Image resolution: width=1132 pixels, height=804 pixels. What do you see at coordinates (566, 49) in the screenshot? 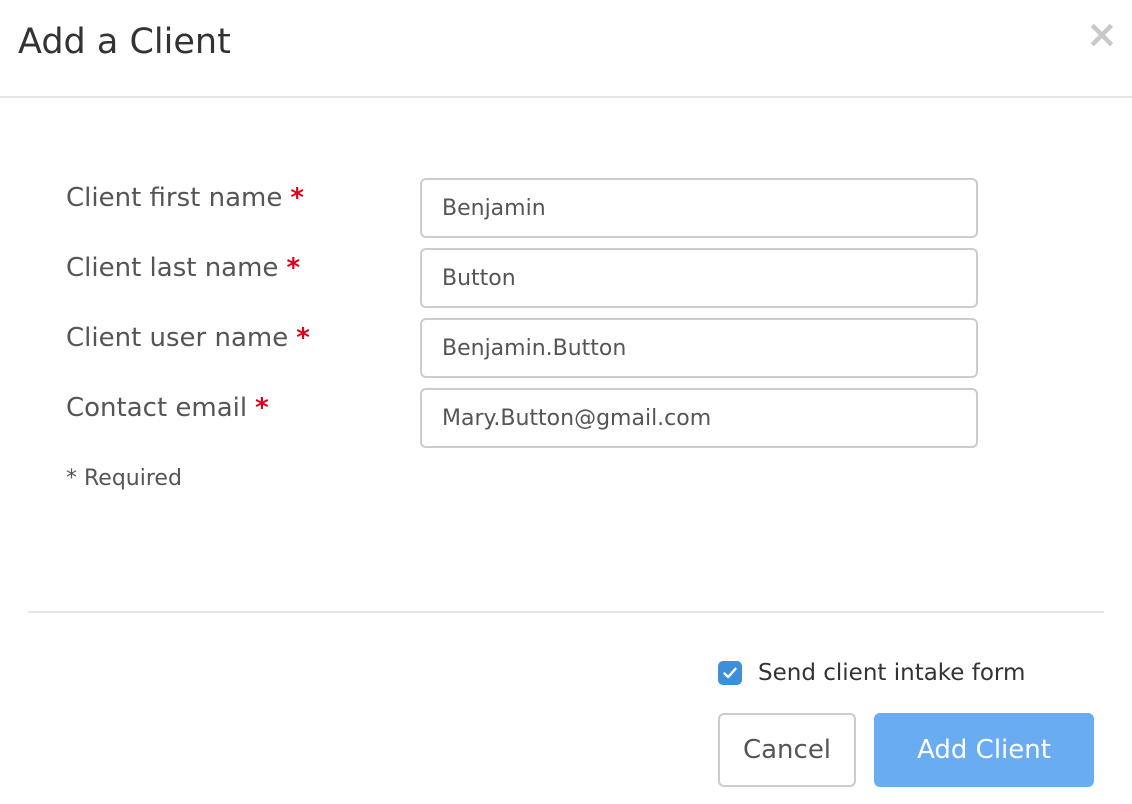
I see `dialog-header: Add a Client ×` at bounding box center [566, 49].